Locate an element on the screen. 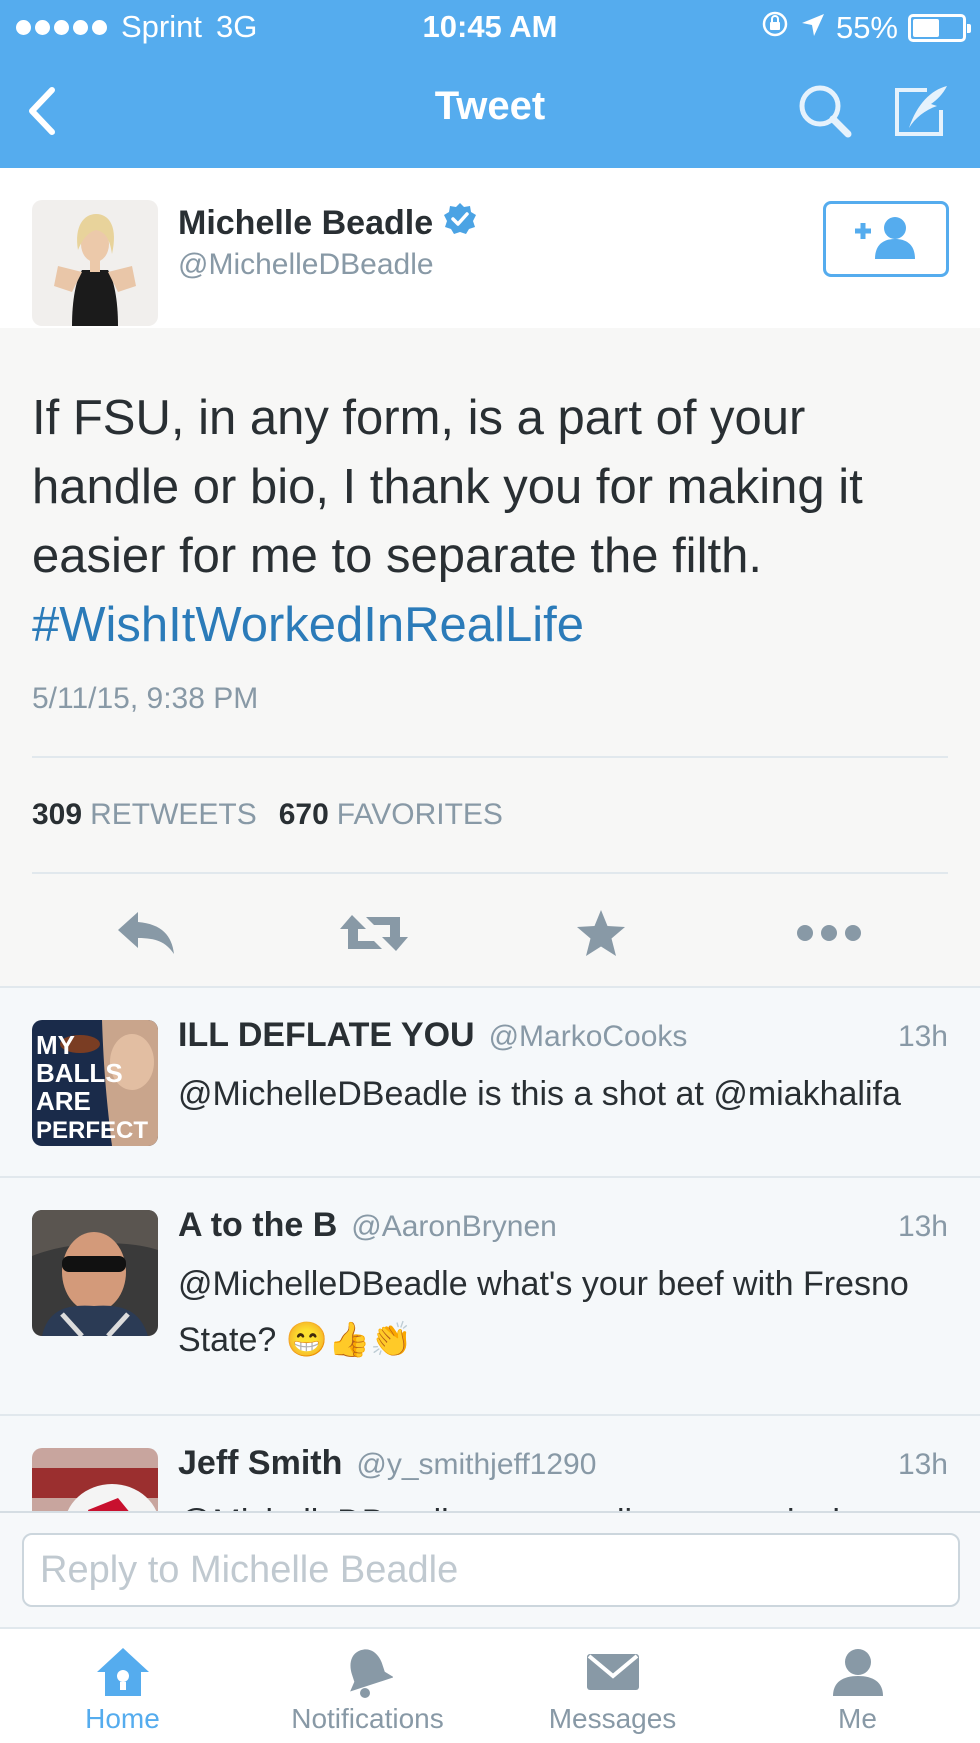 The width and height of the screenshot is (980, 1743). tweet-stats: 309 RETWEETS 670 FAVORITES is located at coordinates (267, 815).